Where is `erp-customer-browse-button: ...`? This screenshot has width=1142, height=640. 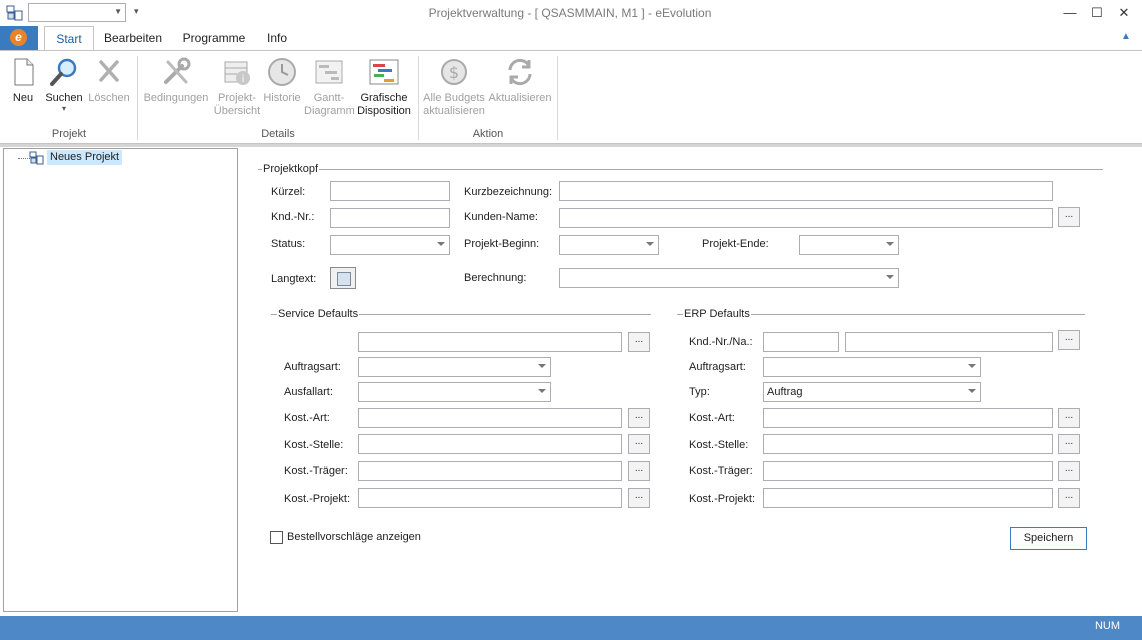 erp-customer-browse-button: ... is located at coordinates (1069, 340).